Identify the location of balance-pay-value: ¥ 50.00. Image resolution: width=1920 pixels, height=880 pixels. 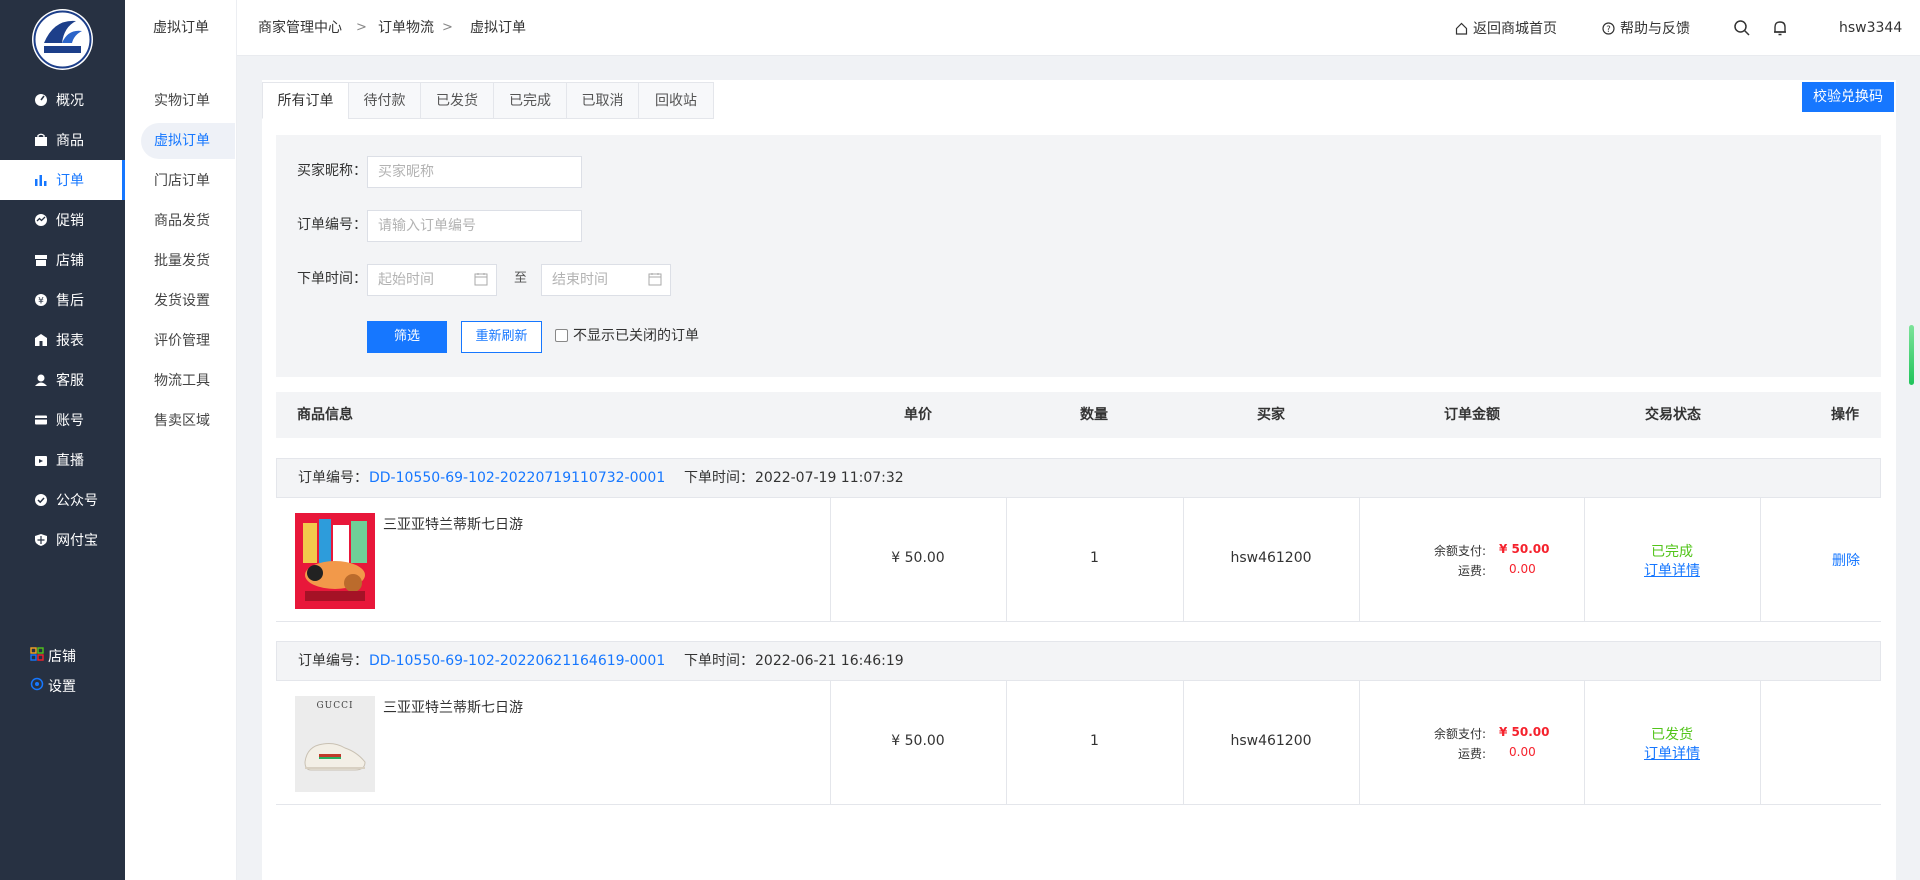
(1524, 732).